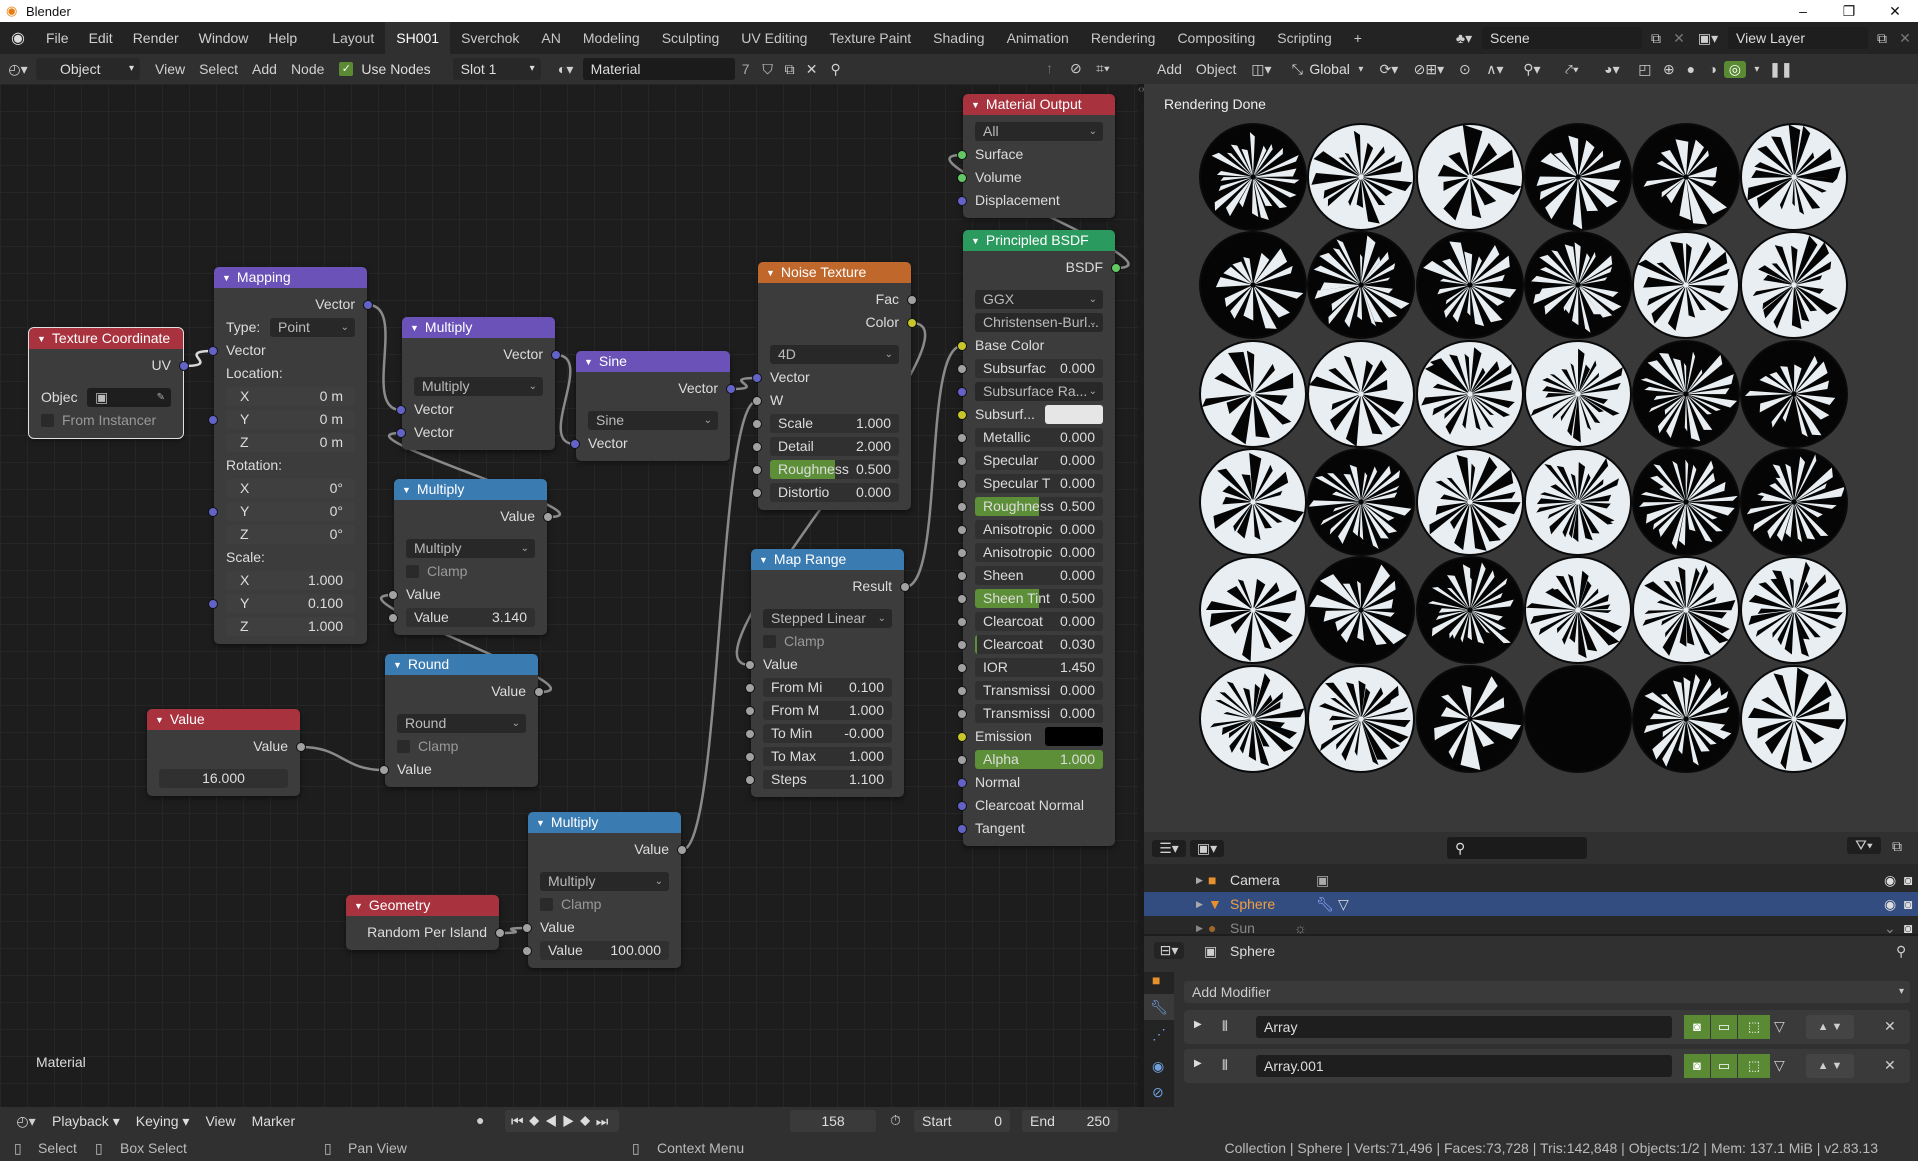 The width and height of the screenshot is (1918, 1161). I want to click on menu-playback: Playback ▾, so click(86, 1121).